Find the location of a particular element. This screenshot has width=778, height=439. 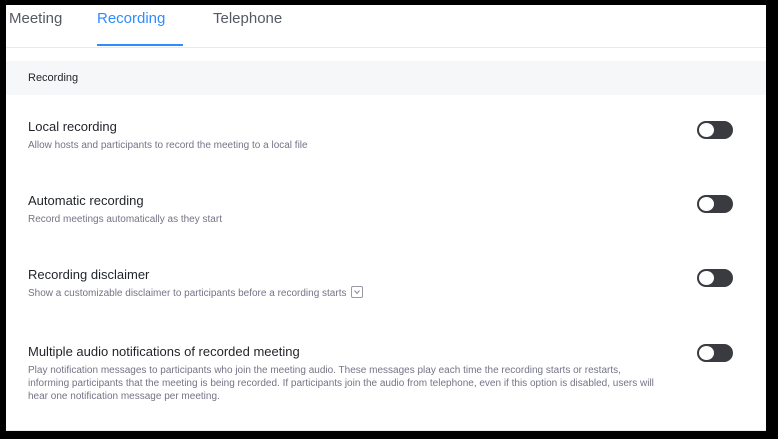

divider is located at coordinates (386, 430).